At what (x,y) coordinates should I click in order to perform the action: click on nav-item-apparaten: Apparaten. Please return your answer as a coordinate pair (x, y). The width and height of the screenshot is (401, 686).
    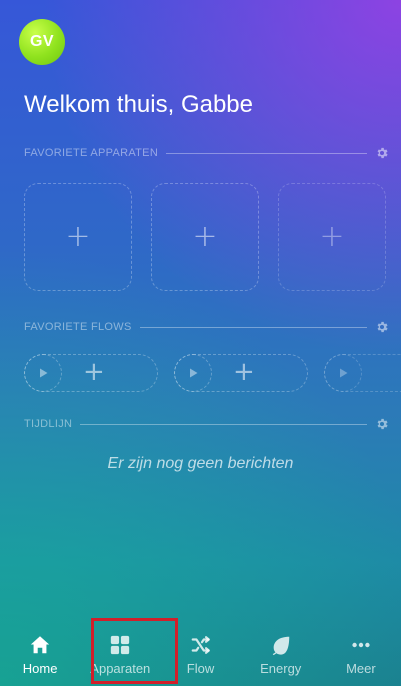
    Looking at the image, I should click on (120, 652).